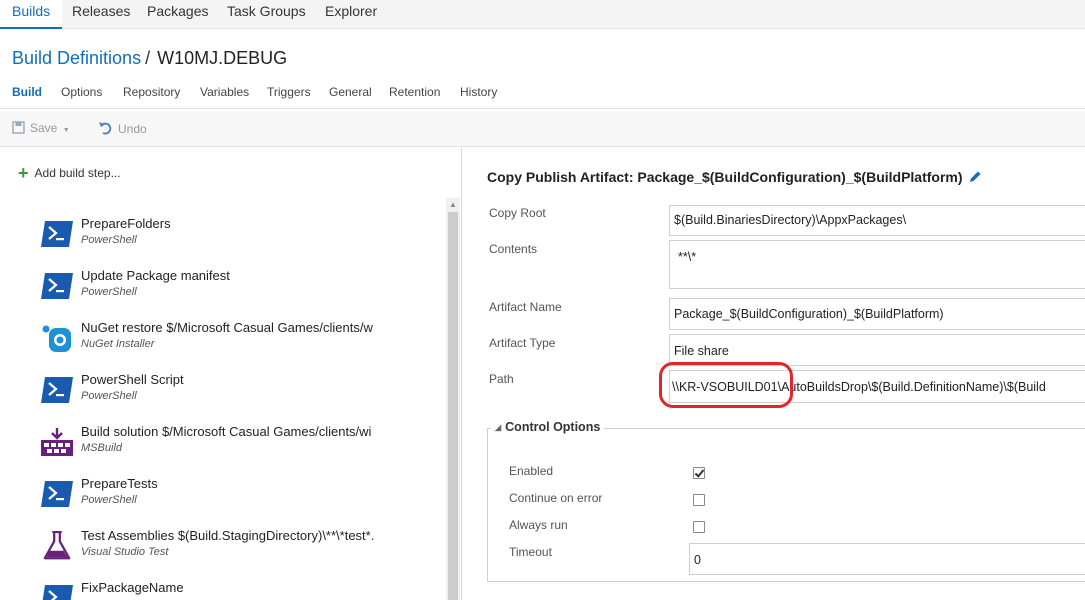 The image size is (1085, 600). Describe the element at coordinates (542, 108) in the screenshot. I see `subtabs-divider` at that location.